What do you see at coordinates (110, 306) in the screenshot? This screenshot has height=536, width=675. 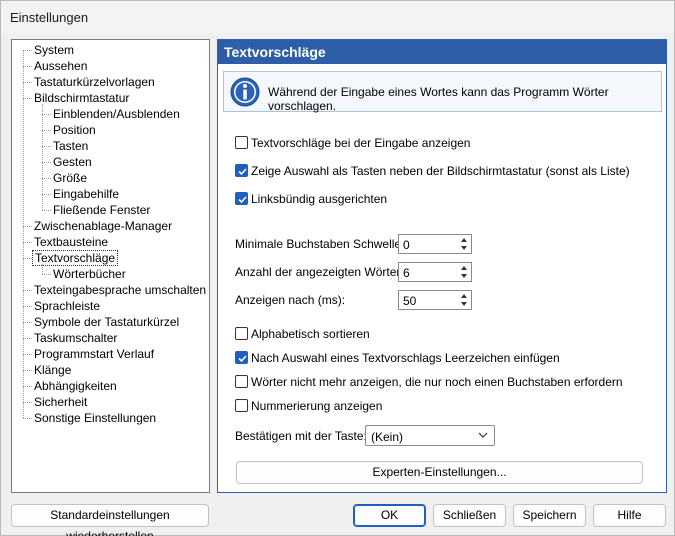 I see `tree-item: Sprachleiste` at bounding box center [110, 306].